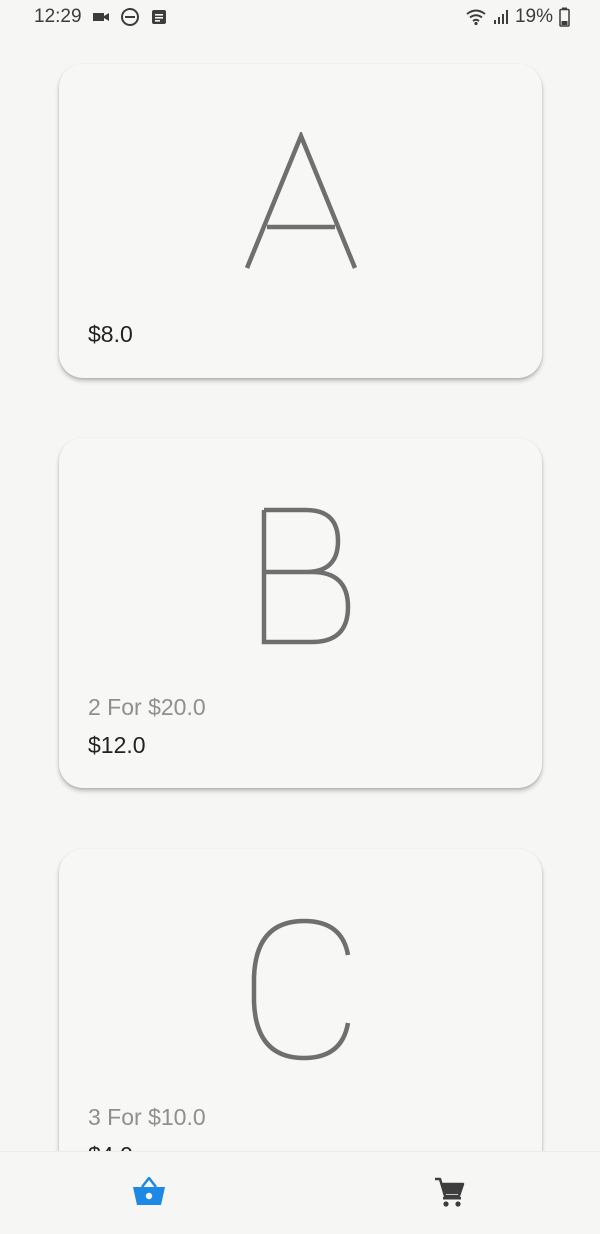 Image resolution: width=600 pixels, height=1234 pixels. Describe the element at coordinates (501, 17) in the screenshot. I see `cellular-signal-icon` at that location.